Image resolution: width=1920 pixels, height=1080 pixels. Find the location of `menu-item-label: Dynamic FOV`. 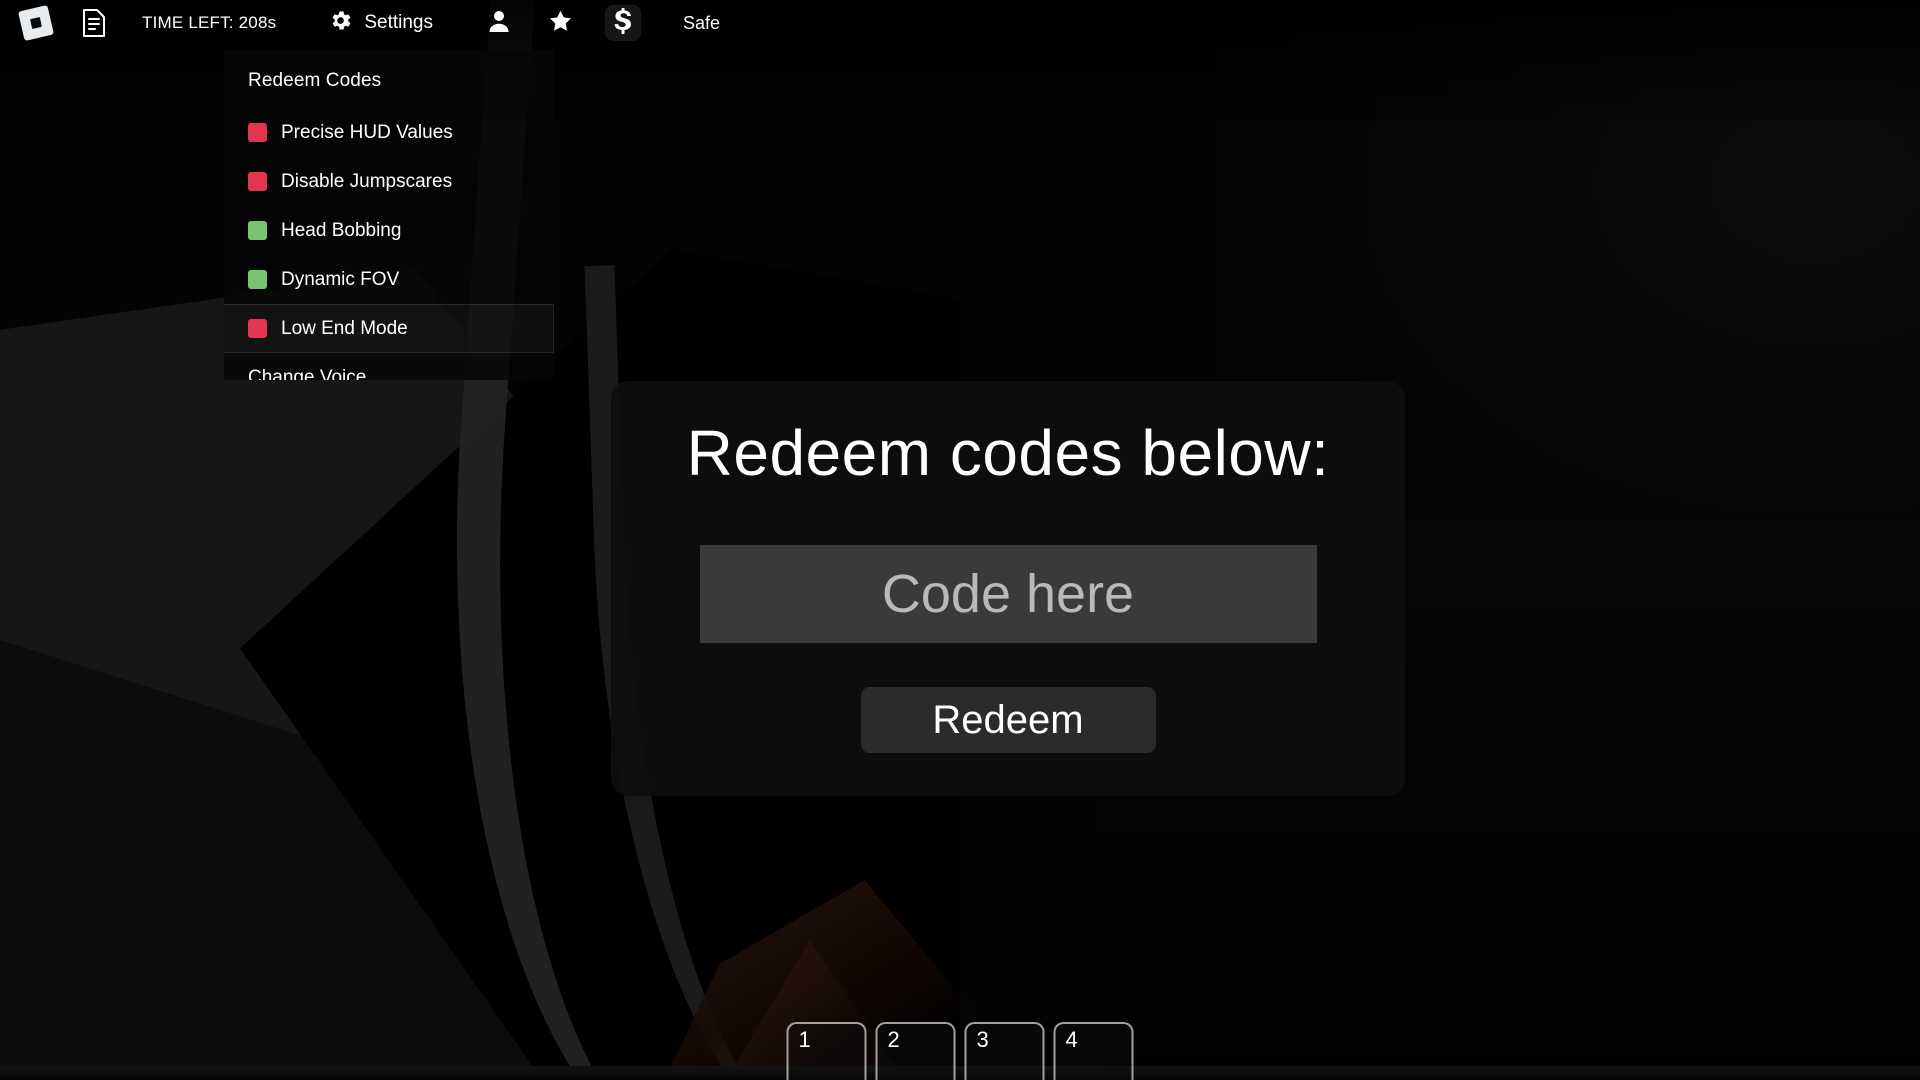

menu-item-label: Dynamic FOV is located at coordinates (340, 279).